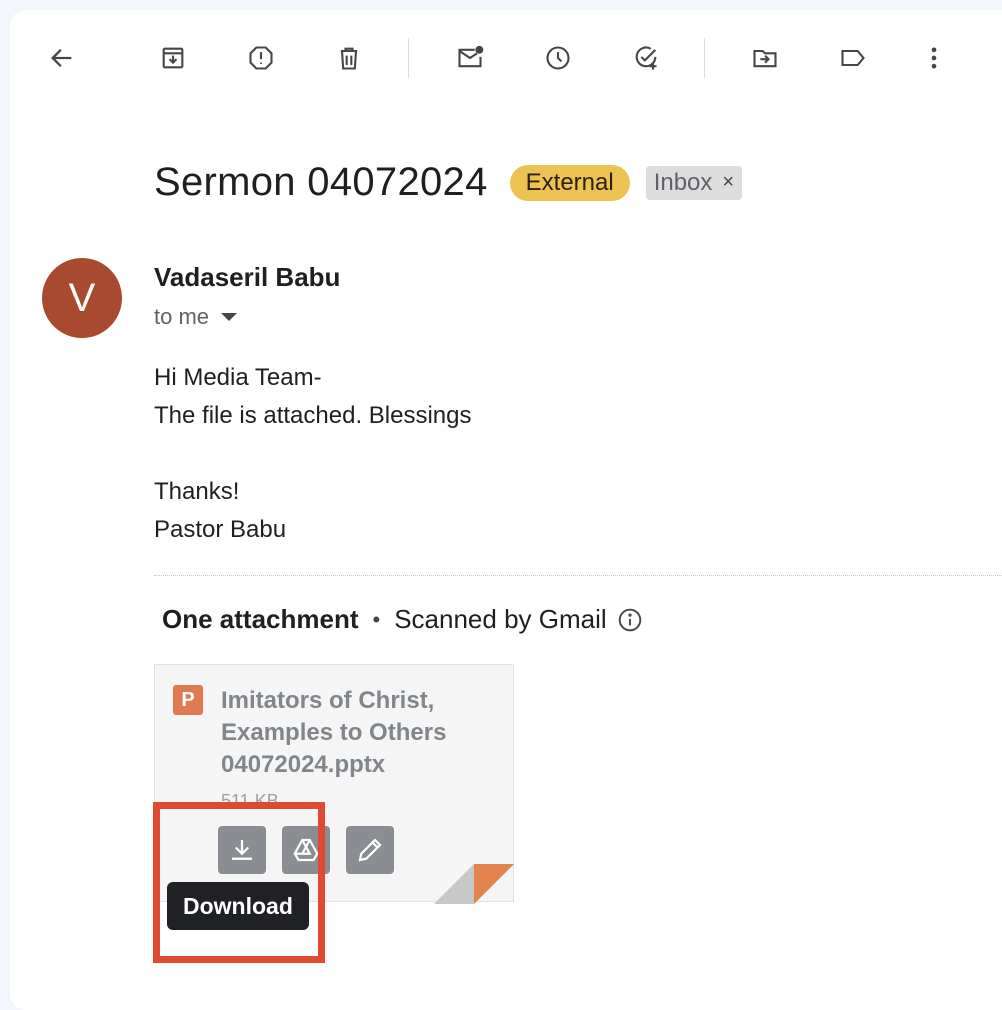 The width and height of the screenshot is (1002, 1010). What do you see at coordinates (238, 377) in the screenshot?
I see `body-line: Hi Media Team-` at bounding box center [238, 377].